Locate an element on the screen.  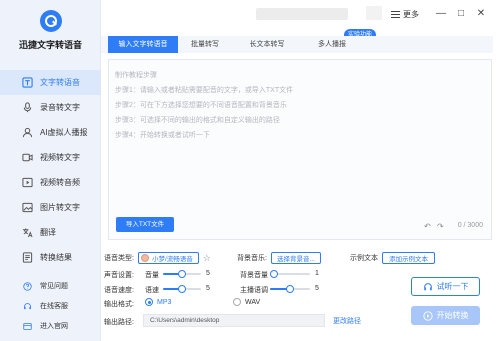
sidebar-item-label: 视频转音频 is located at coordinates (60, 182).